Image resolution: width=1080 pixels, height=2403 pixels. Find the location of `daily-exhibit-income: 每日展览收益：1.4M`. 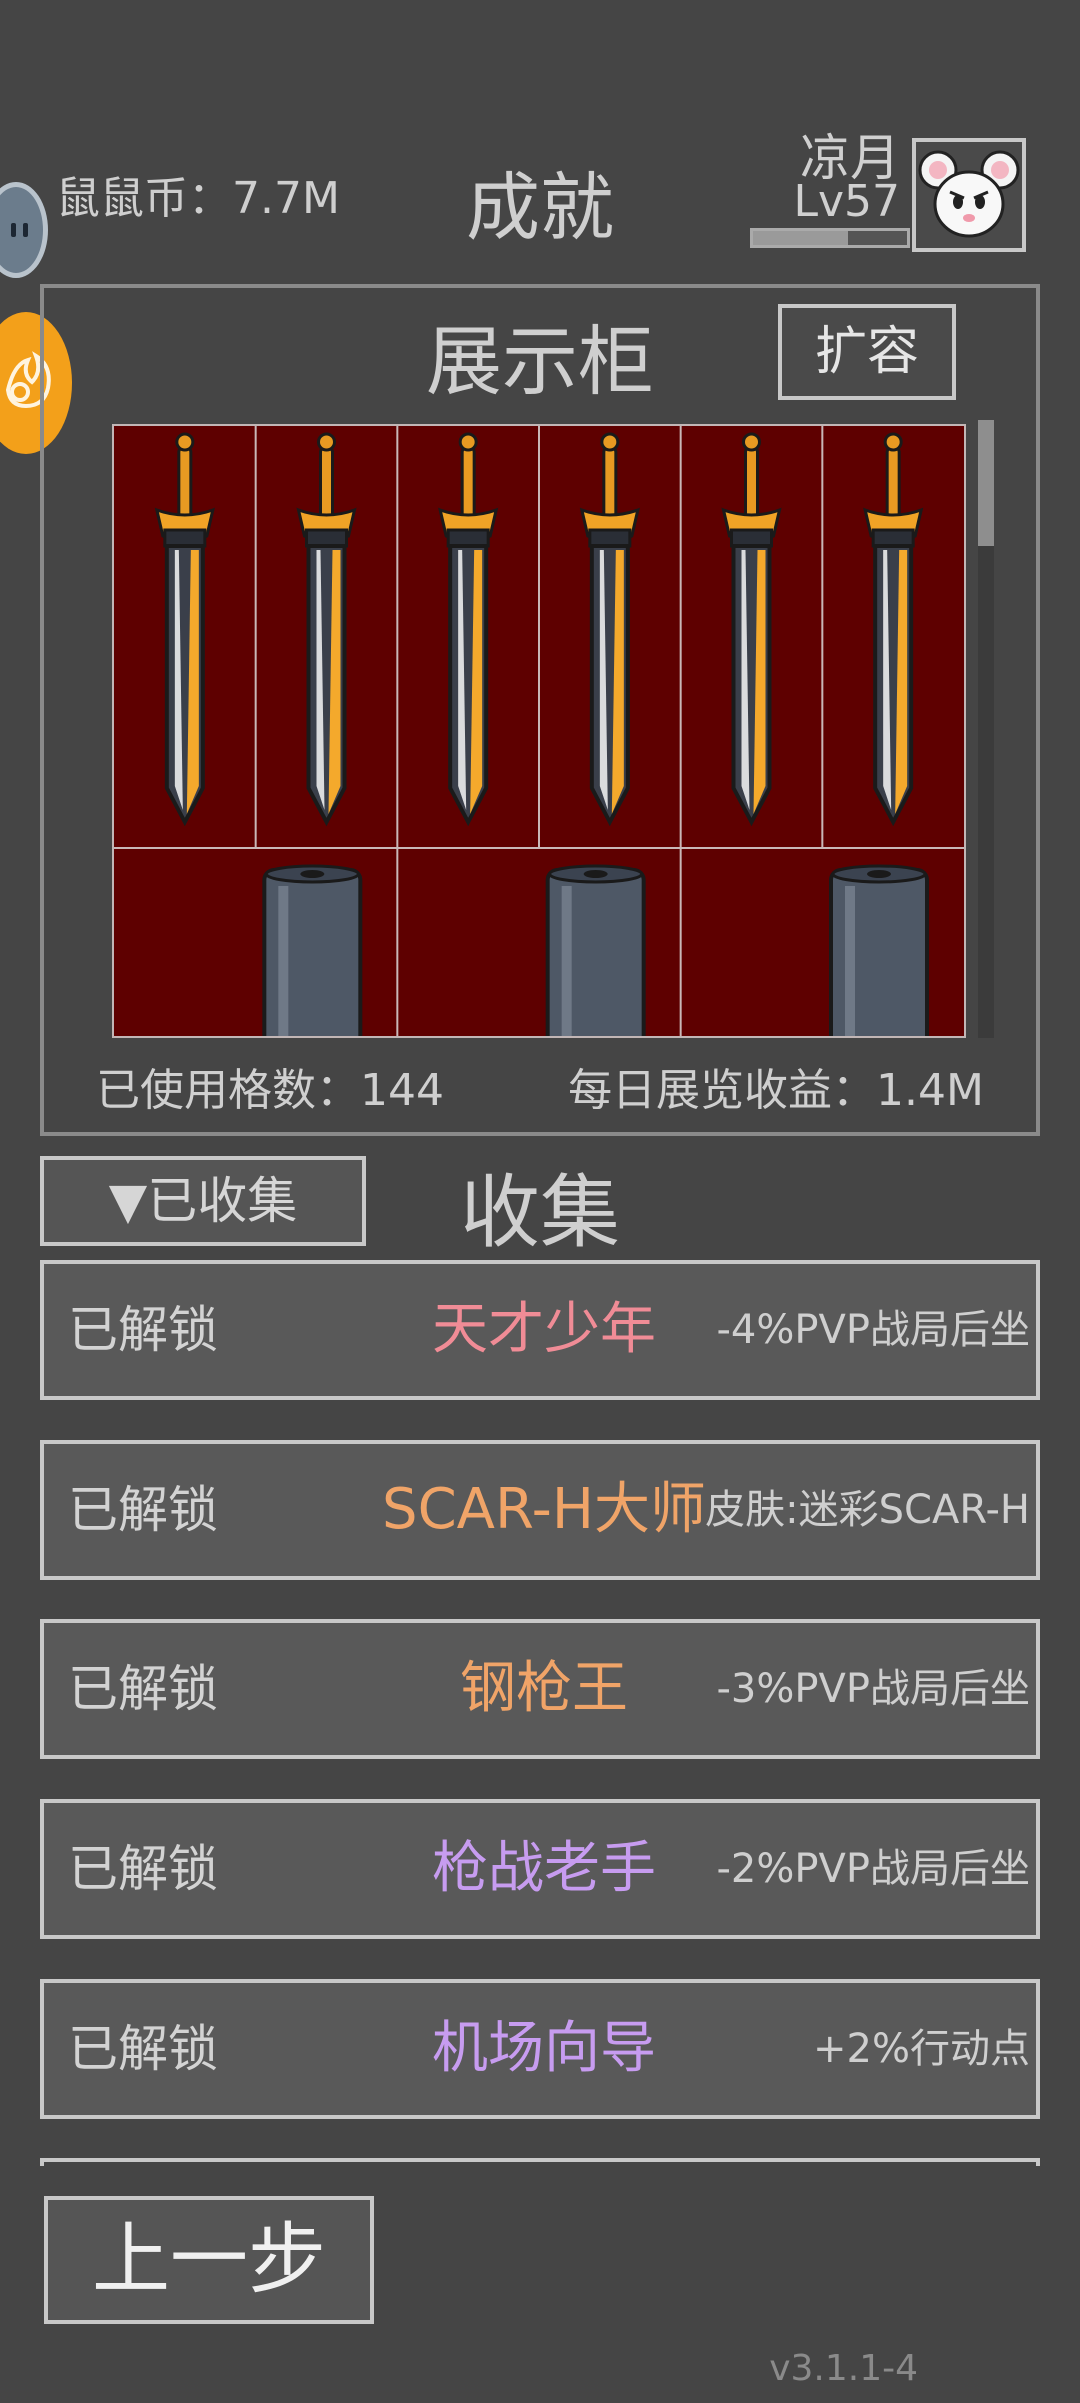

daily-exhibit-income: 每日展览收益：1.4M is located at coordinates (776, 1090).